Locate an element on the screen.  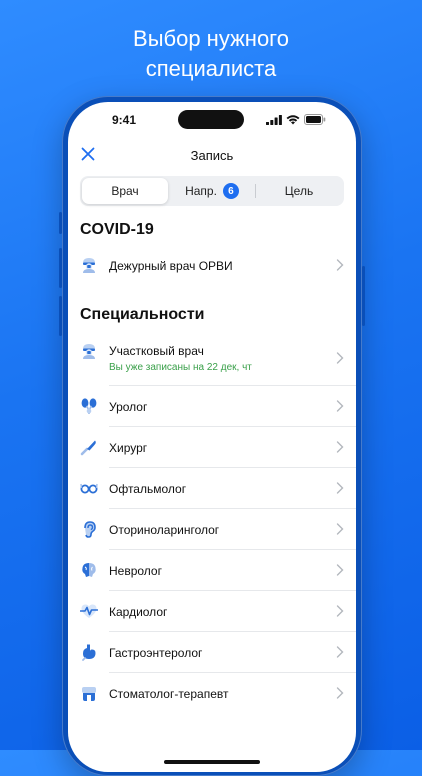
tab-doctor: Врач is located at coordinates (125, 191).